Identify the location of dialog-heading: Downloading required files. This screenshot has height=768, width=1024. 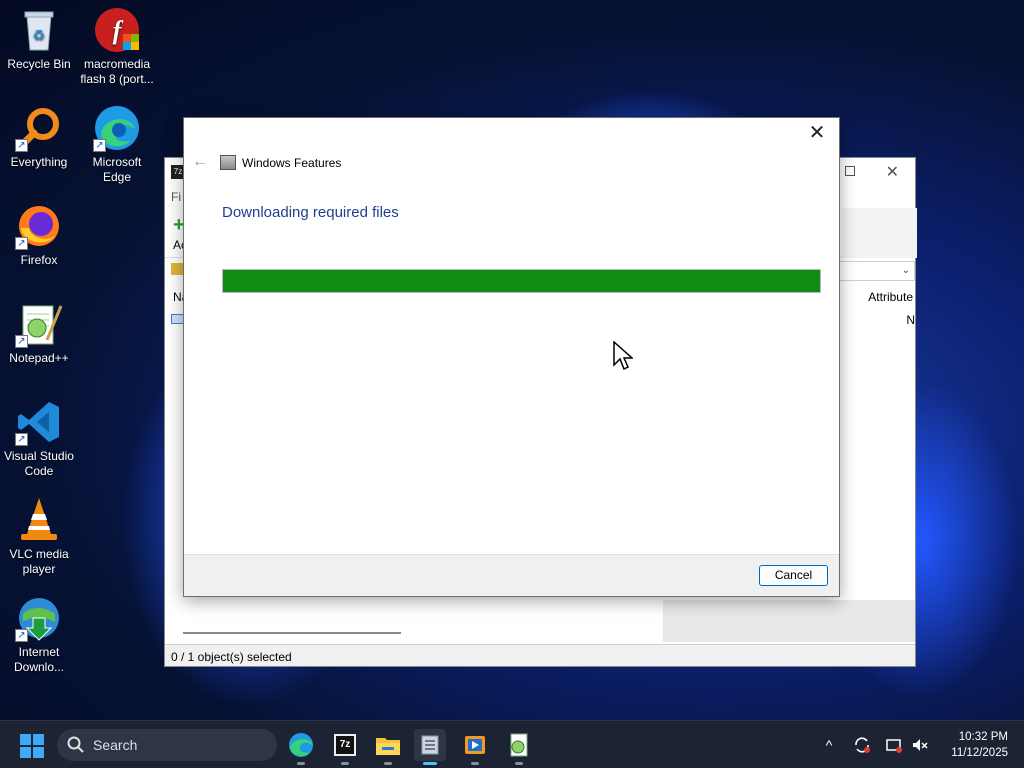
(310, 212).